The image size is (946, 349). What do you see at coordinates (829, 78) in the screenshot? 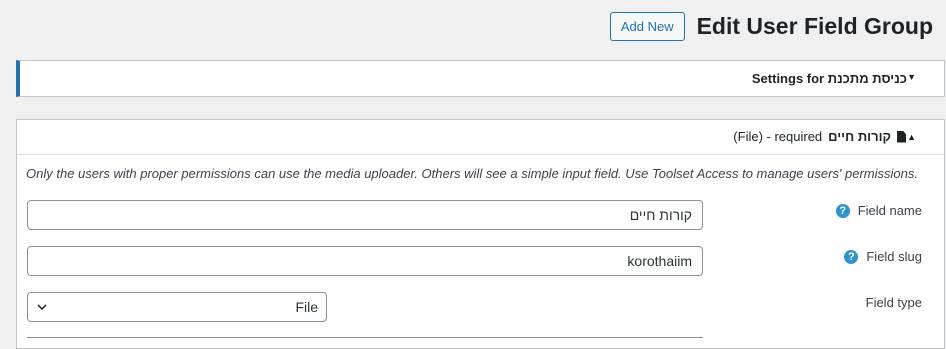
I see `settings-panel-title: Settings for כניסת מתכנת` at bounding box center [829, 78].